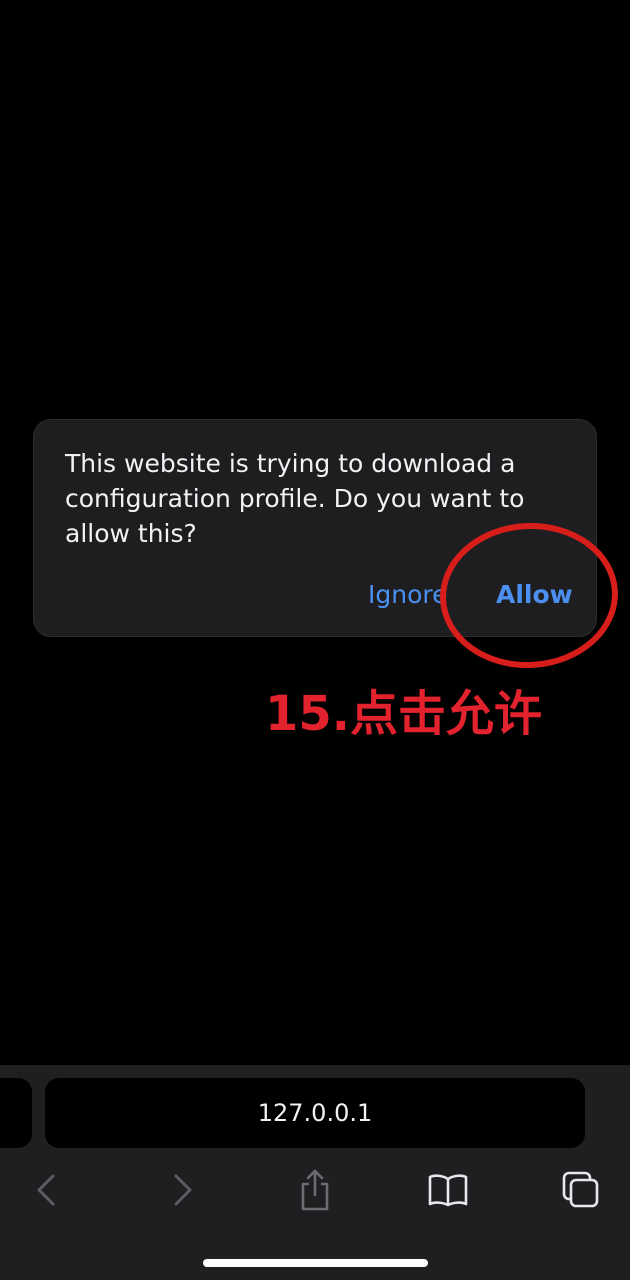 The height and width of the screenshot is (1280, 630). I want to click on bookmarks-icon, so click(448, 1190).